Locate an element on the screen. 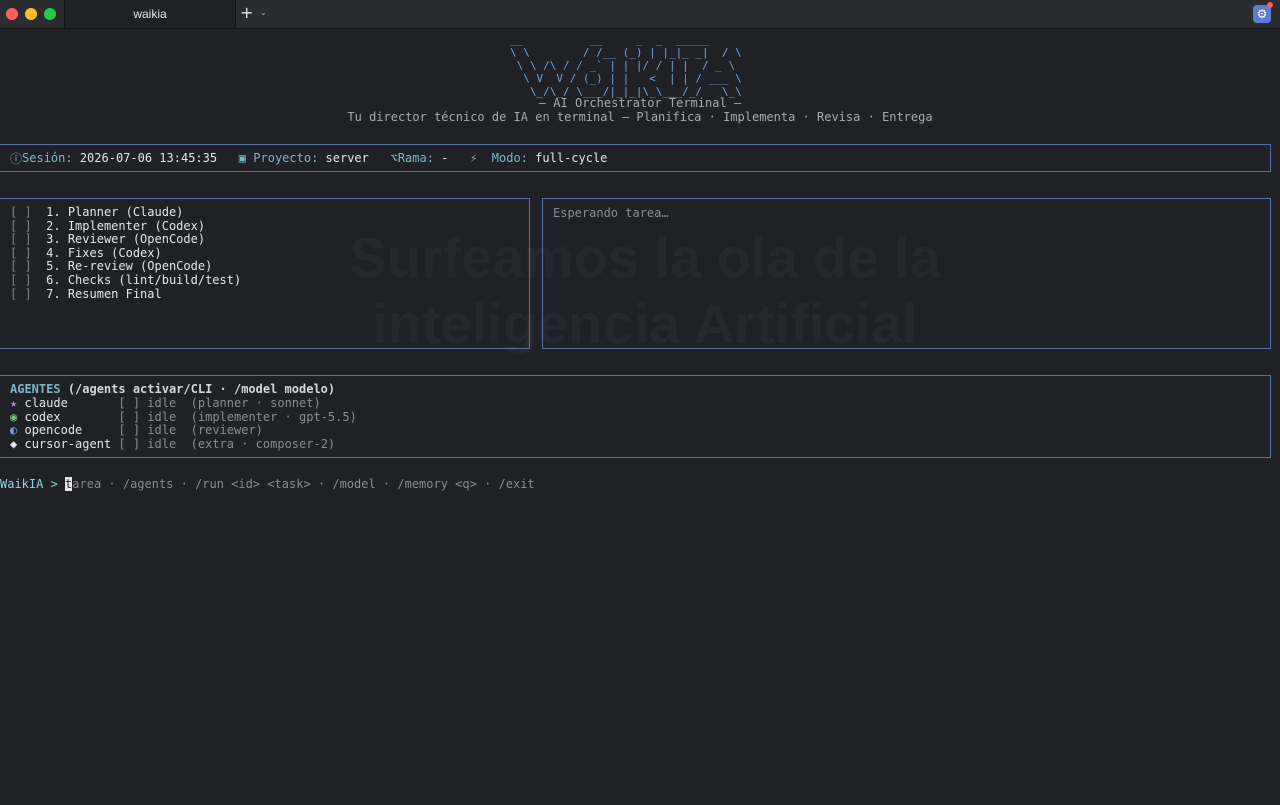 The image size is (1280, 805). minimize-window-button is located at coordinates (31, 14).